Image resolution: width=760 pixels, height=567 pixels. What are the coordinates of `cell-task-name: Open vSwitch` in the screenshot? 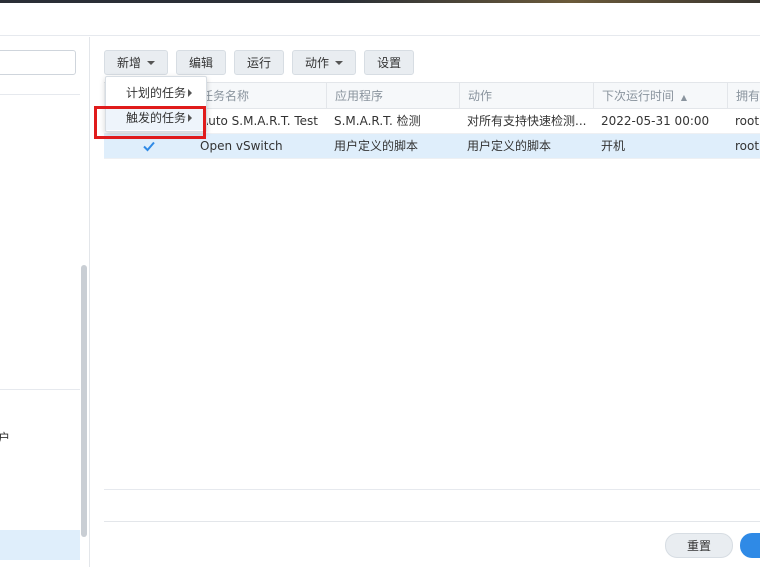 It's located at (241, 146).